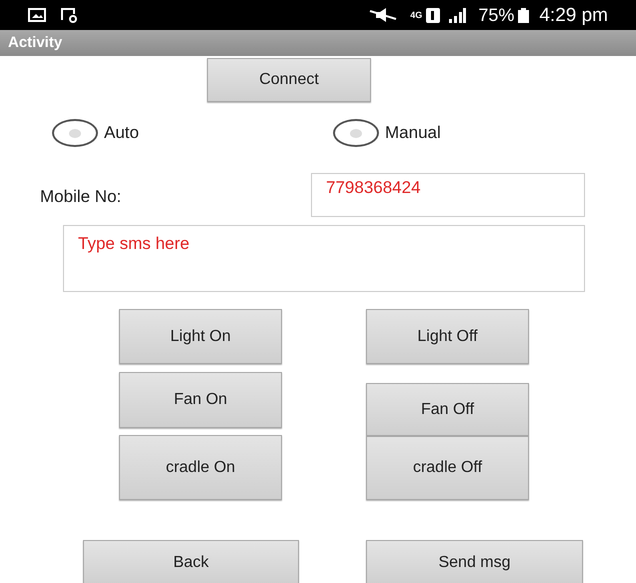 The width and height of the screenshot is (636, 583). Describe the element at coordinates (447, 409) in the screenshot. I see `control-button: Fan Off` at that location.